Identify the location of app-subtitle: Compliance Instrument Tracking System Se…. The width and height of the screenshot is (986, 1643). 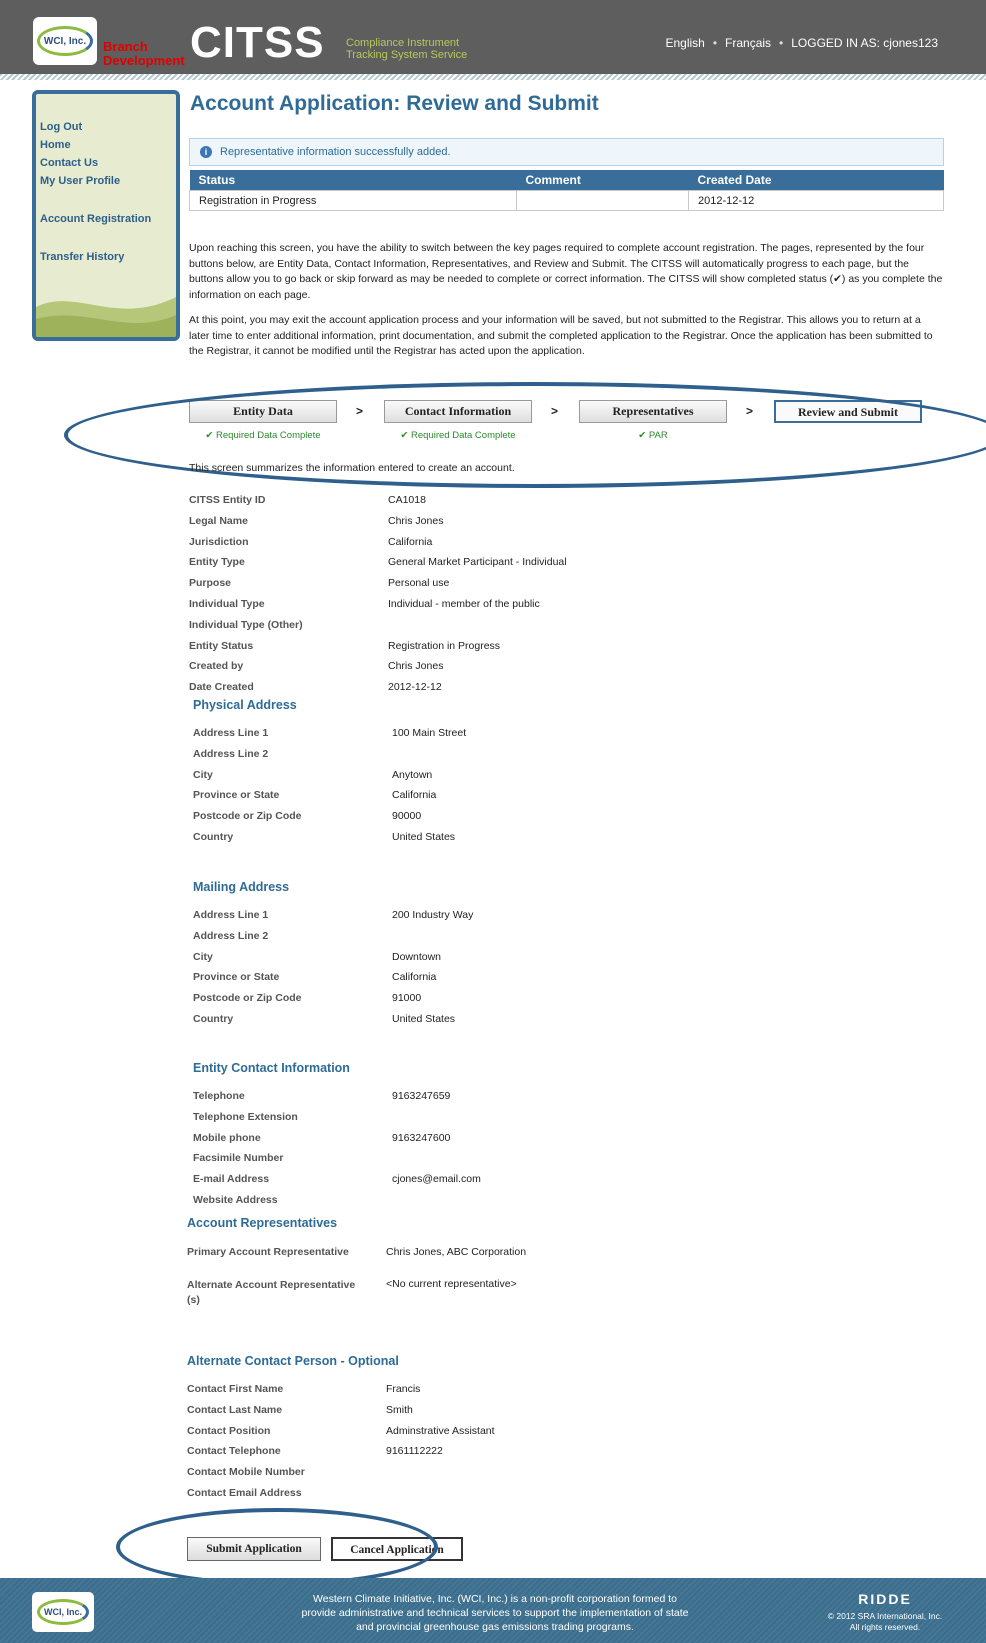
(406, 49).